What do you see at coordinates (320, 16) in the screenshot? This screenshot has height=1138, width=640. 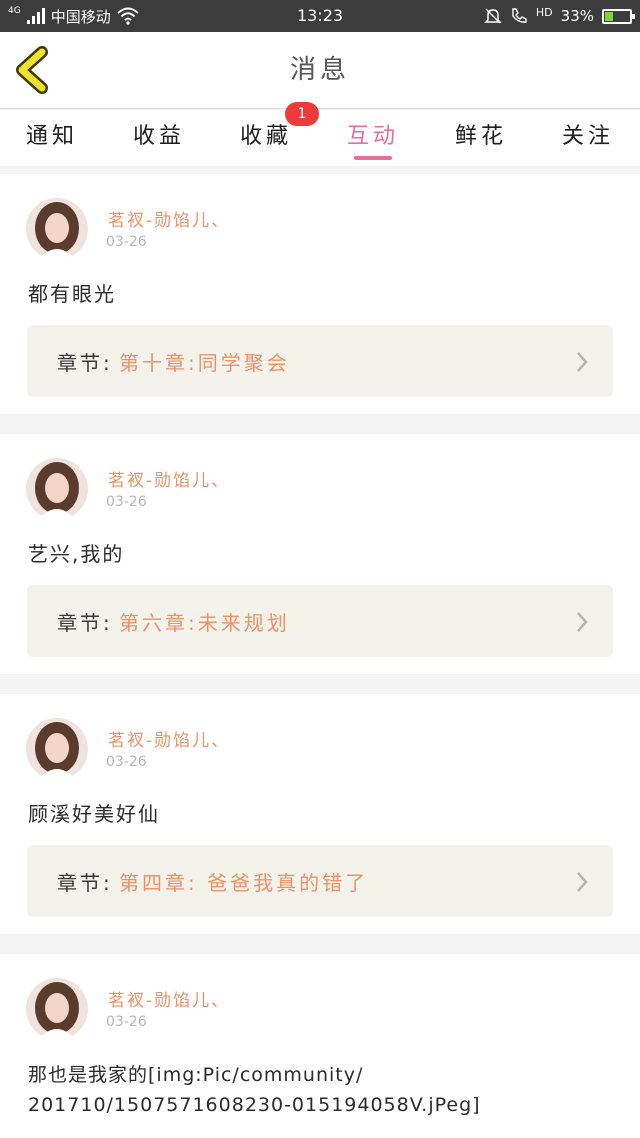 I see `status-bar: 4G 中国移动 13:23 HD 33%` at bounding box center [320, 16].